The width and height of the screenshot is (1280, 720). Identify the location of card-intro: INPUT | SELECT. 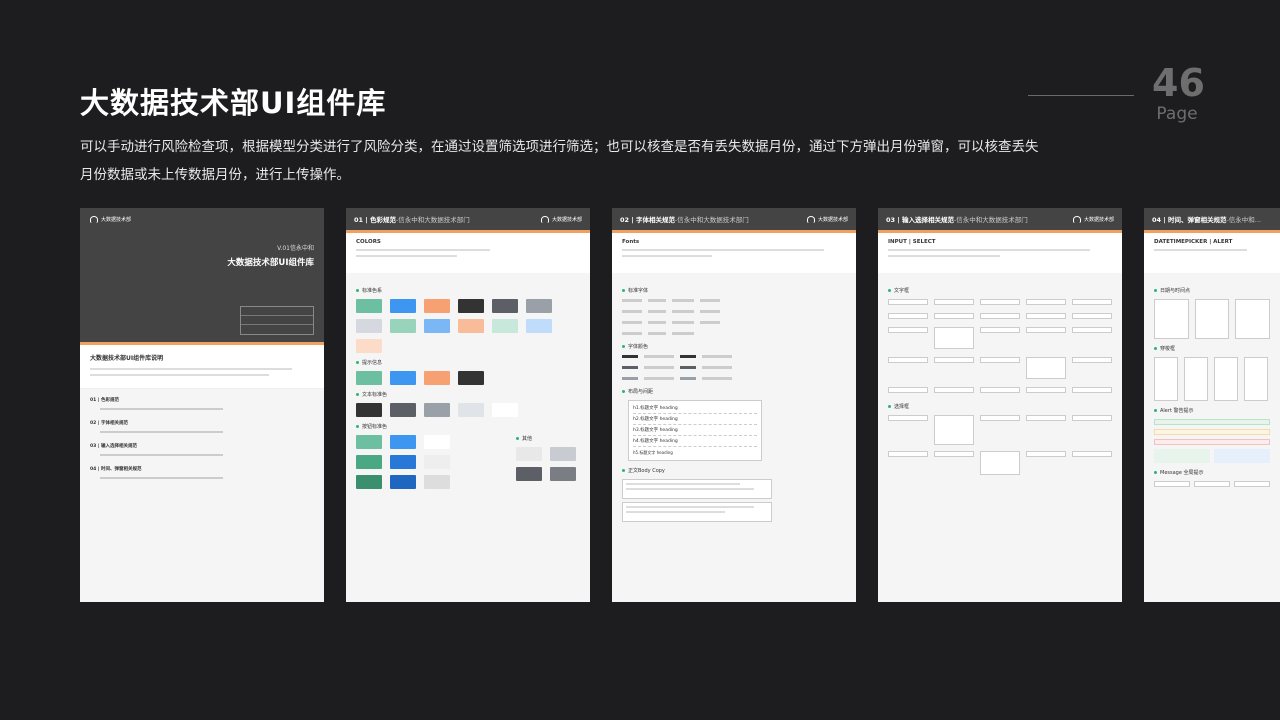
(1000, 253).